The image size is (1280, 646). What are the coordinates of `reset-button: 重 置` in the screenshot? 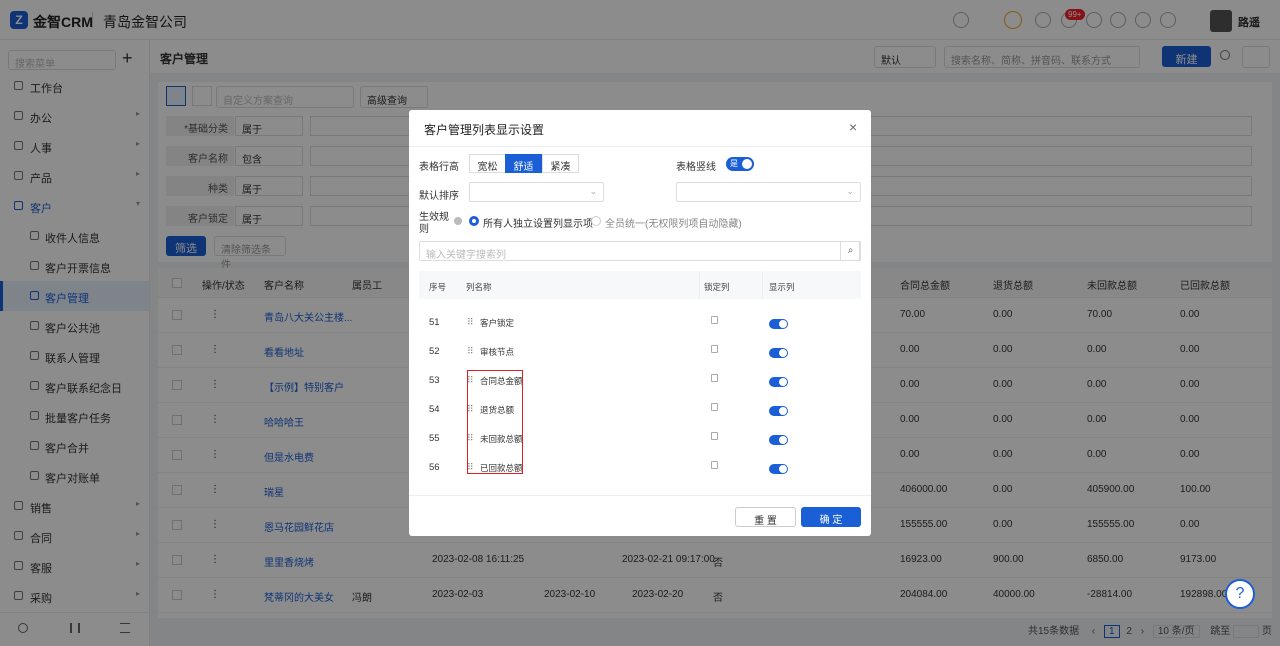 It's located at (765, 517).